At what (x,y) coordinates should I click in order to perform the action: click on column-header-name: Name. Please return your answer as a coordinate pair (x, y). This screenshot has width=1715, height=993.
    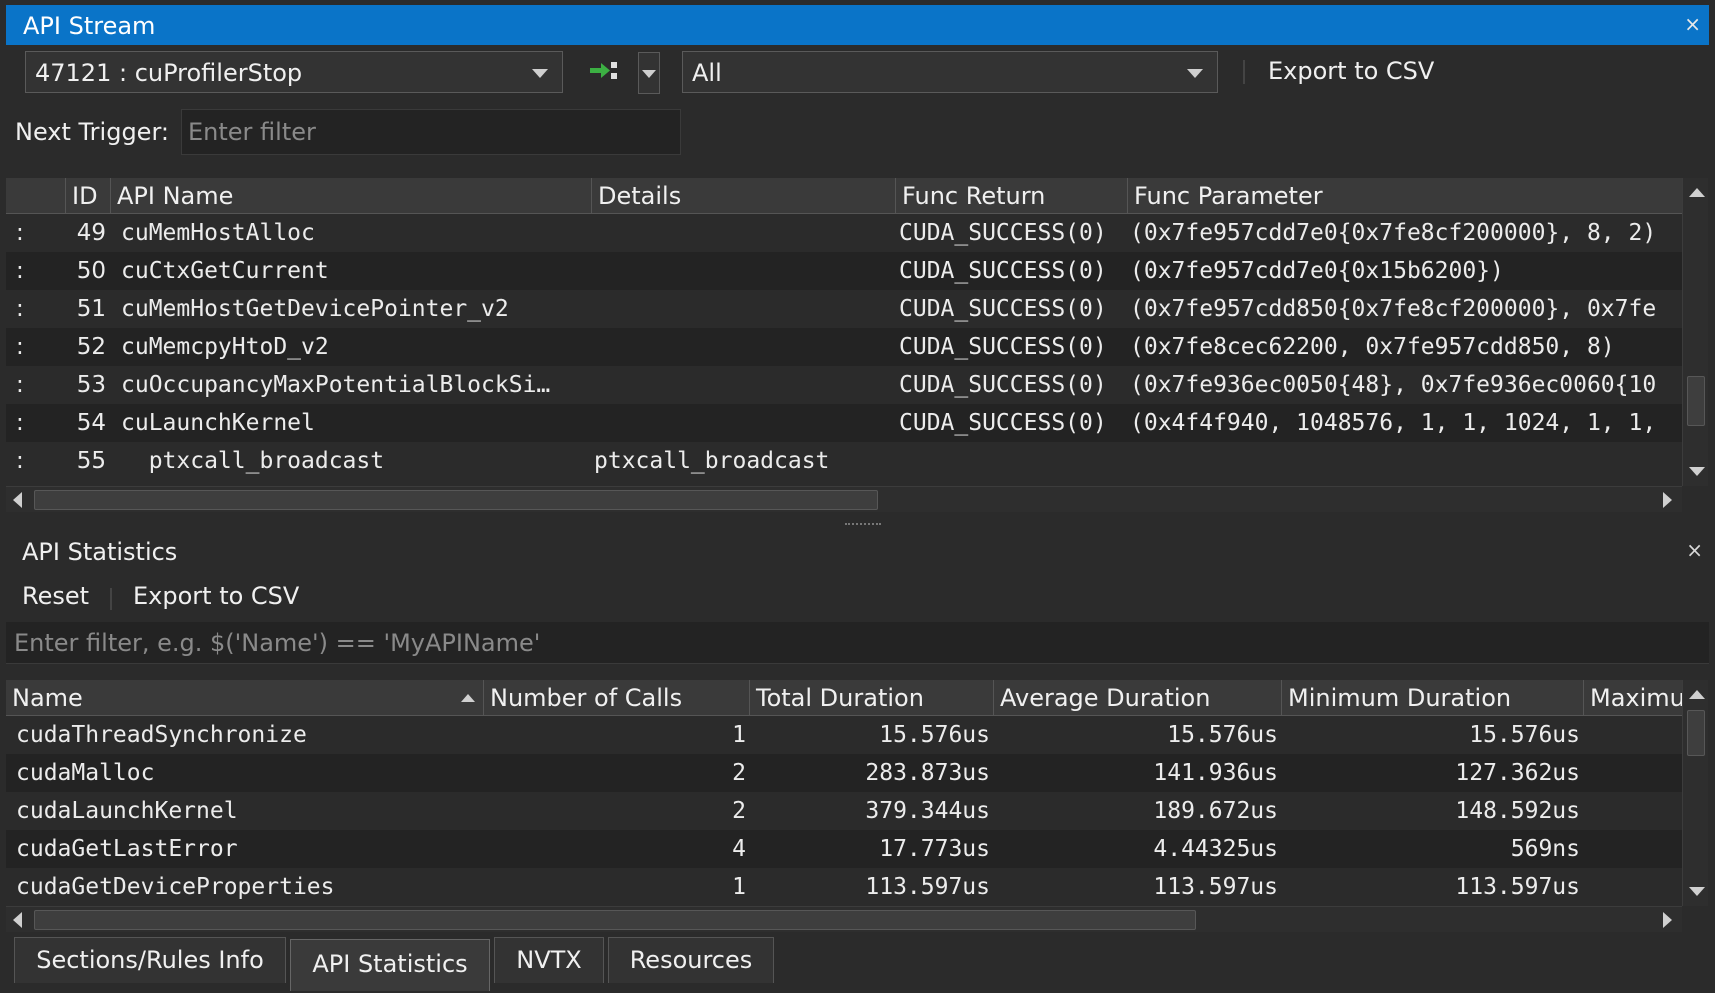
    Looking at the image, I should click on (245, 698).